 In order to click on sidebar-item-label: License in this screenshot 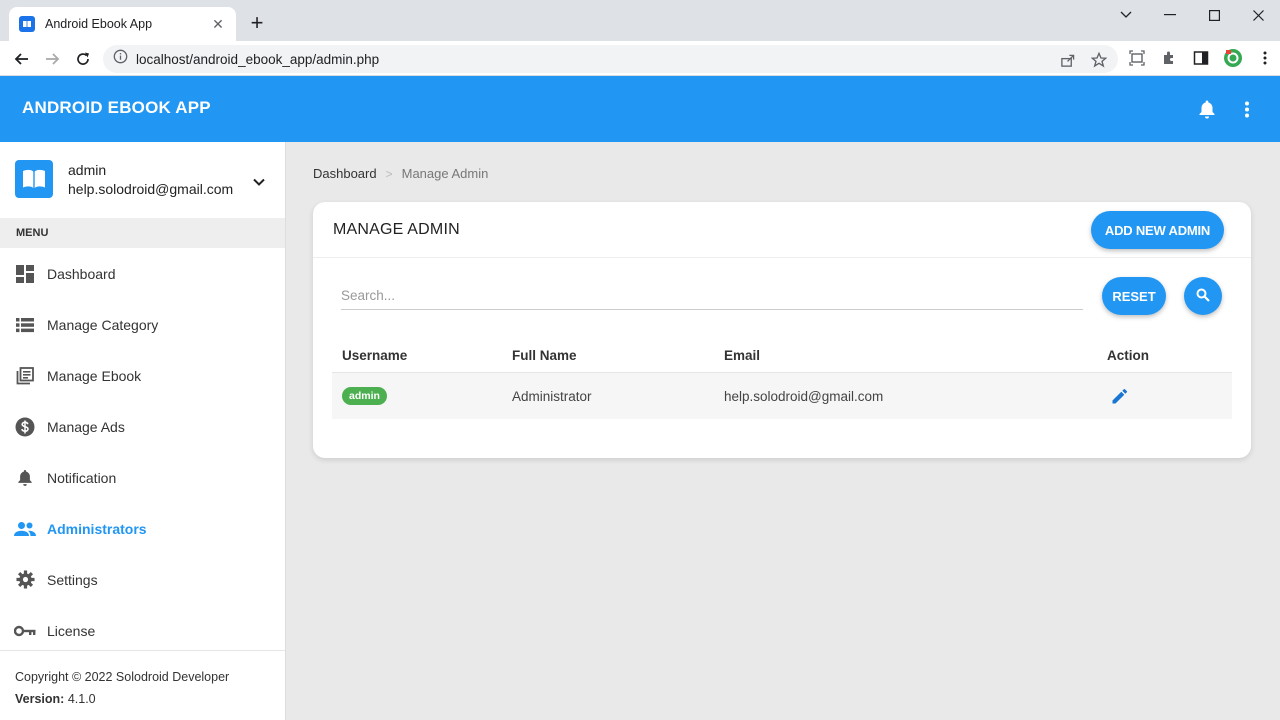, I will do `click(71, 630)`.